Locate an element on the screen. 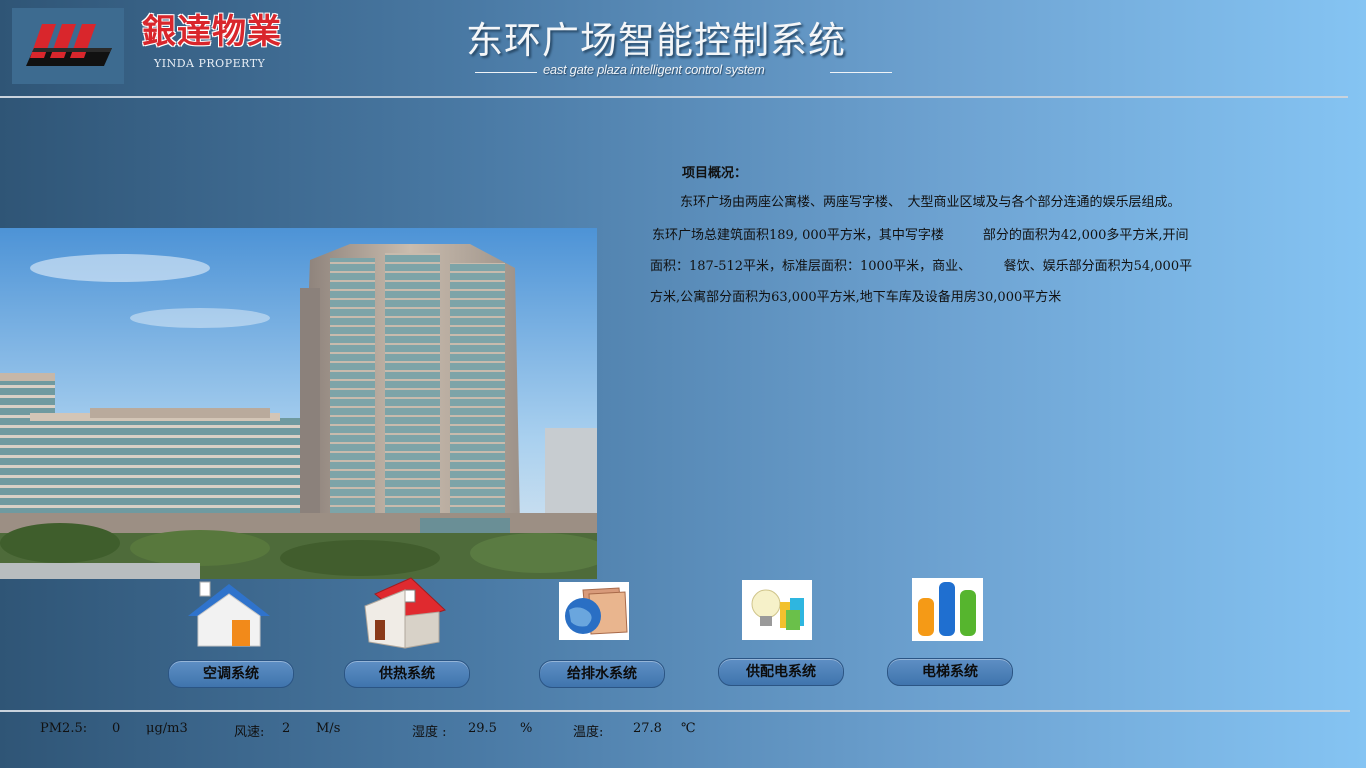  brand-name-cn: 銀達物業 is located at coordinates (212, 32).